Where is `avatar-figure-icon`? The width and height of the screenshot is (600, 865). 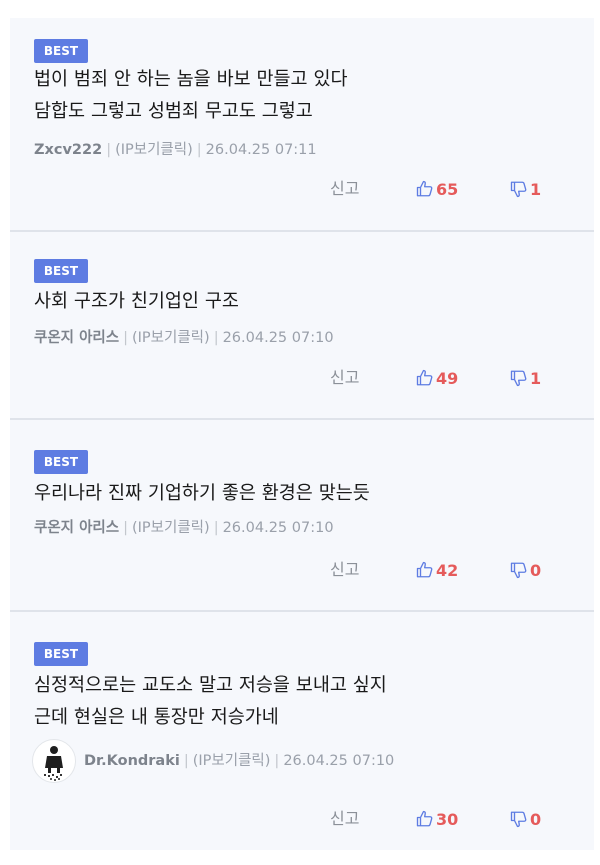 avatar-figure-icon is located at coordinates (53, 763).